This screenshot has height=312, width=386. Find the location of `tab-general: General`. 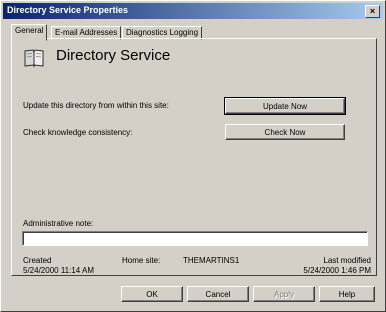

tab-general: General is located at coordinates (29, 32).